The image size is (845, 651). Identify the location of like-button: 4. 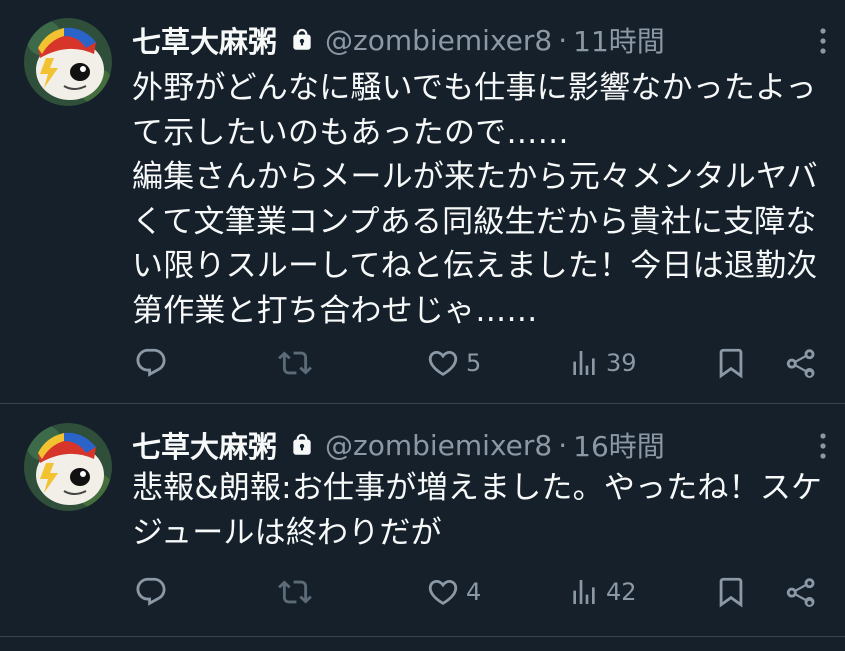
(453, 592).